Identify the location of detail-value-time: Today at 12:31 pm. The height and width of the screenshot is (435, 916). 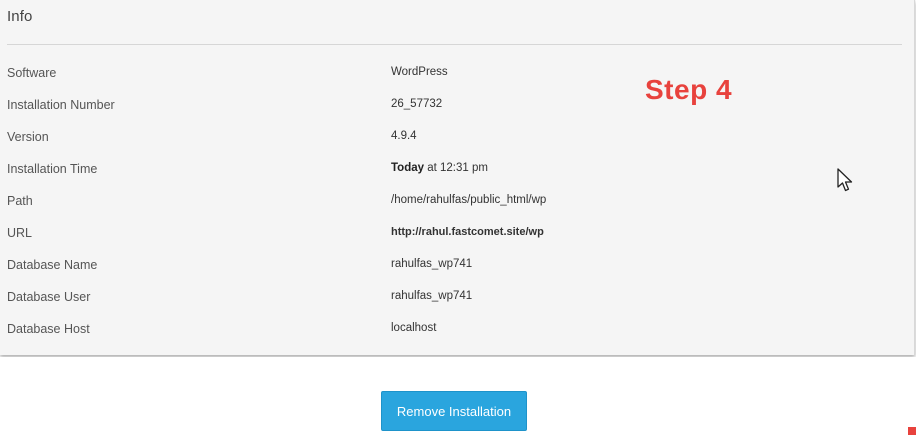
(439, 168).